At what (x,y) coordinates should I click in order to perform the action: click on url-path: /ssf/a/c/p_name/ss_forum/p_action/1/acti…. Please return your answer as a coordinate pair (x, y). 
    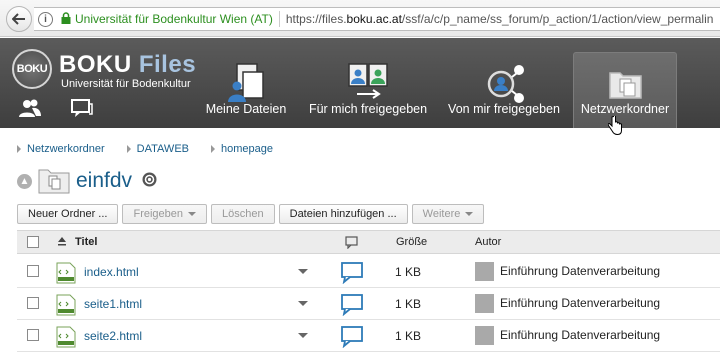
    Looking at the image, I should click on (557, 19).